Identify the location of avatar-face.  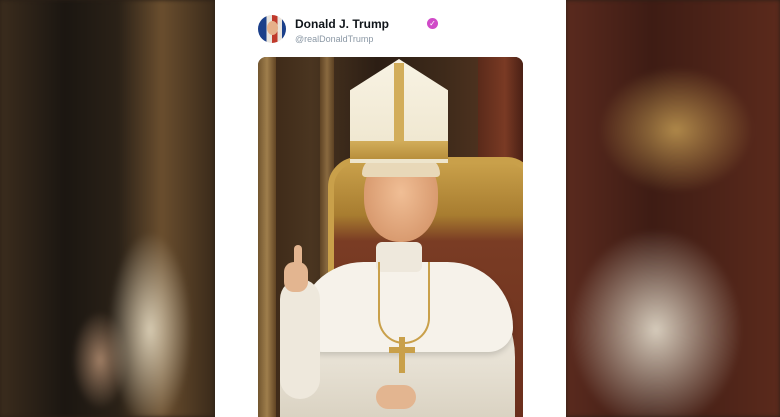
(272, 28).